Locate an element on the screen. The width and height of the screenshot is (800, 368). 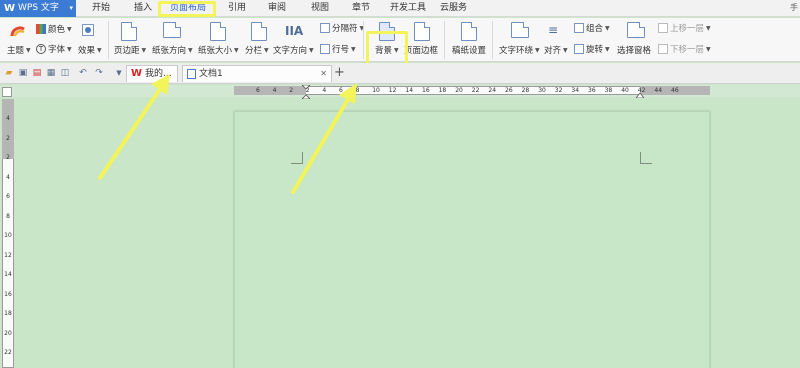
paper-size-label: 纸张大小 is located at coordinates (215, 51).